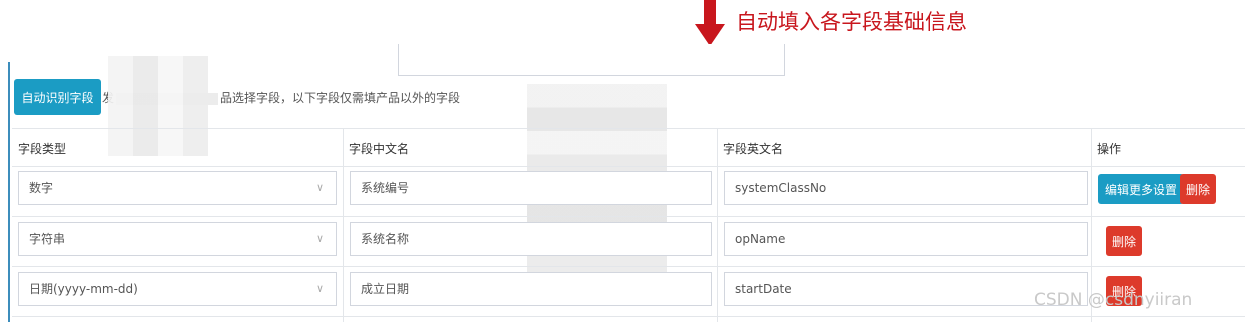  I want to click on header-cn-name: 字段中文名, so click(379, 149).